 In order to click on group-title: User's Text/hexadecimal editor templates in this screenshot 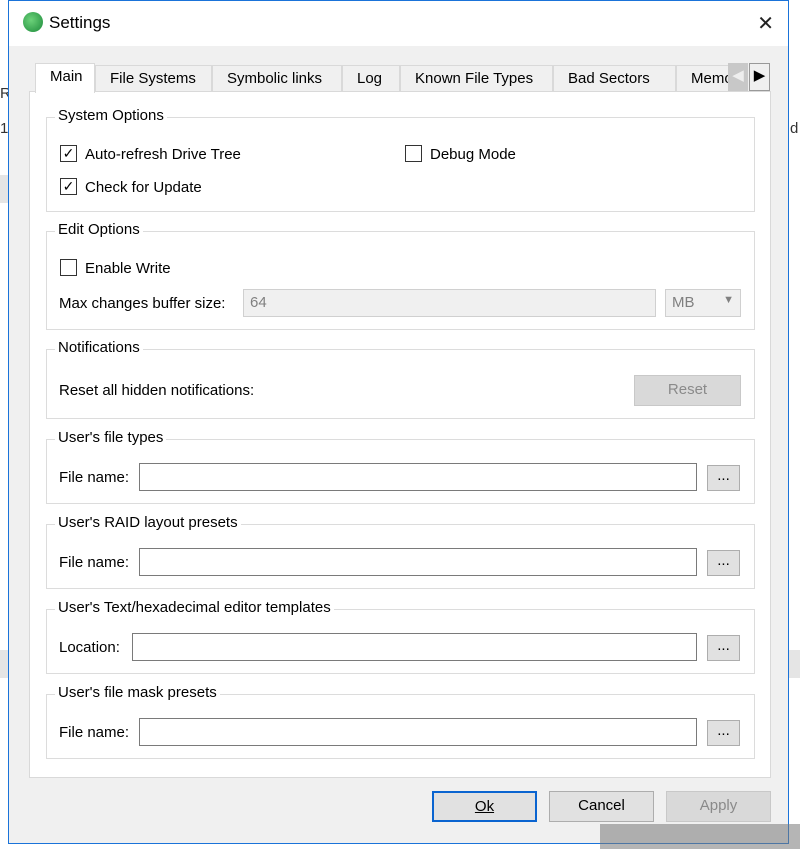, I will do `click(194, 607)`.